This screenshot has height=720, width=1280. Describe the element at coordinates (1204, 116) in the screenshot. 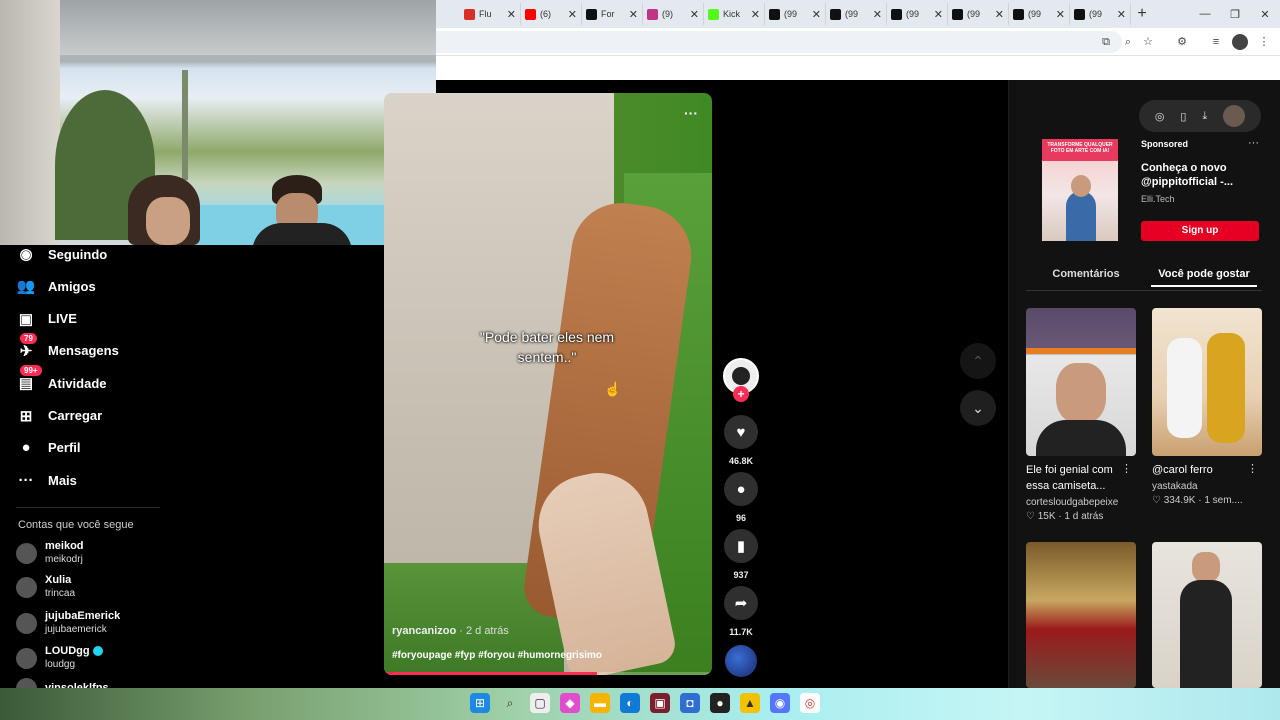

I see `download-icon: ⤓` at that location.